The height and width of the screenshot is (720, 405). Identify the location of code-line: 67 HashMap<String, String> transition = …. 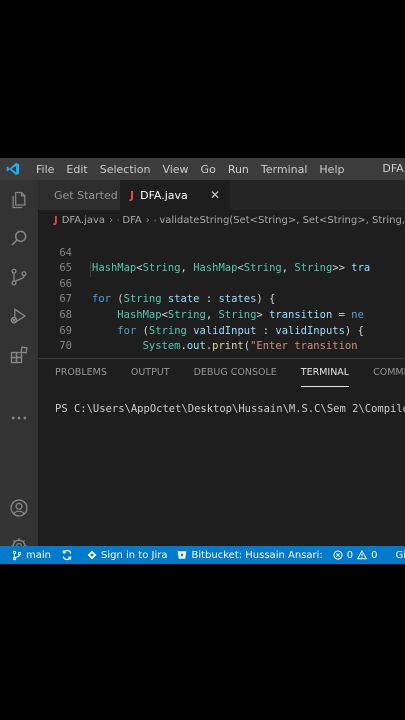
(221, 299).